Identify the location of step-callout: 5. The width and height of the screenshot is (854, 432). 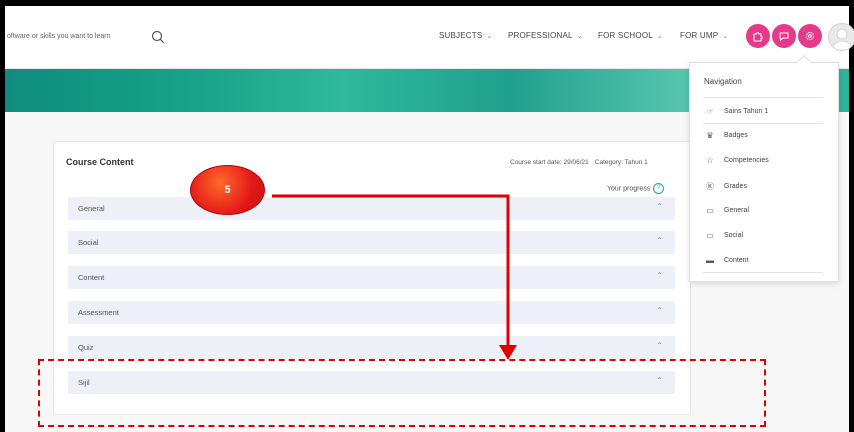
(227, 190).